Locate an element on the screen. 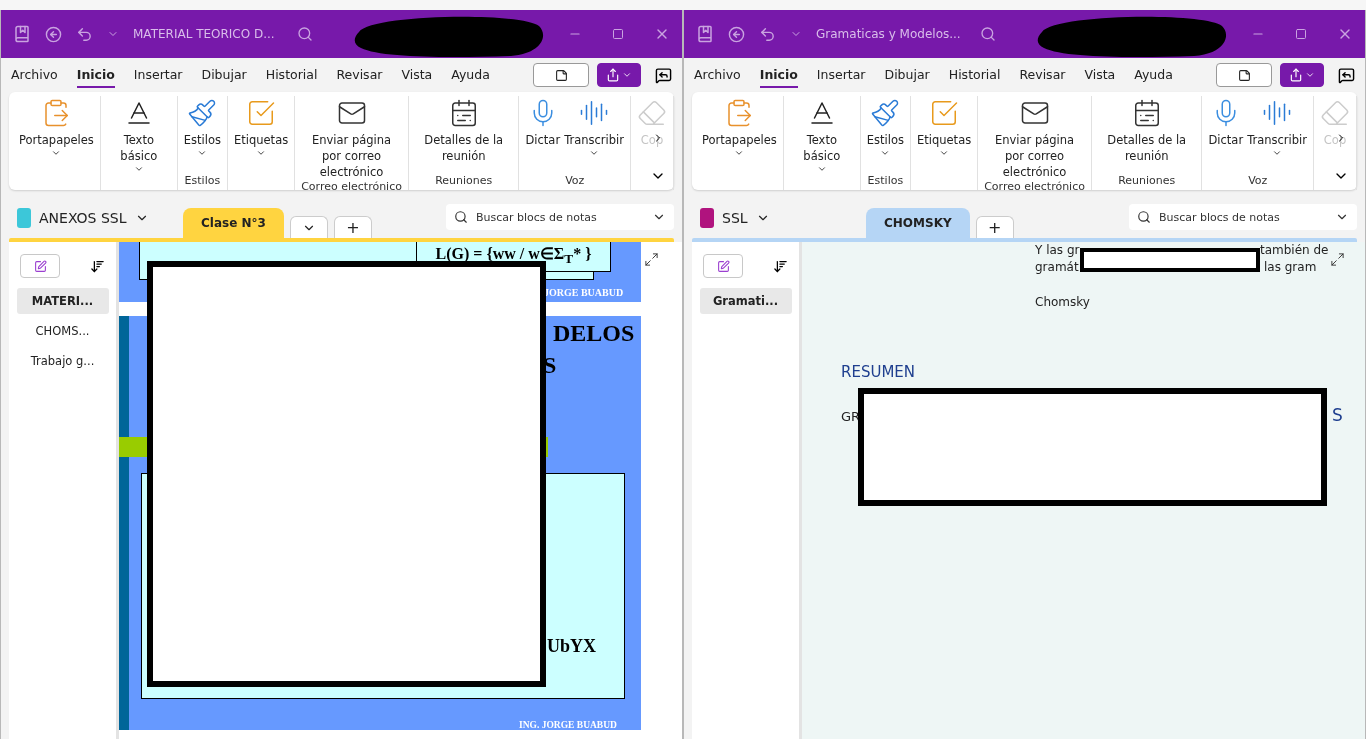 This screenshot has height=739, width=1366. slide-text: UbYX is located at coordinates (571, 646).